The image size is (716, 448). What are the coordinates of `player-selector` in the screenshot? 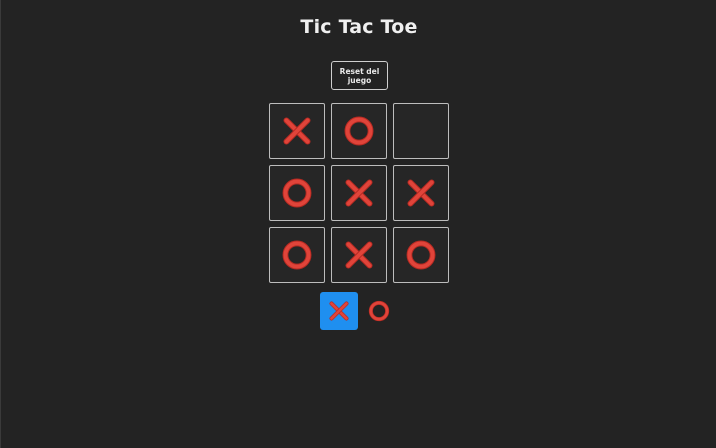 It's located at (359, 311).